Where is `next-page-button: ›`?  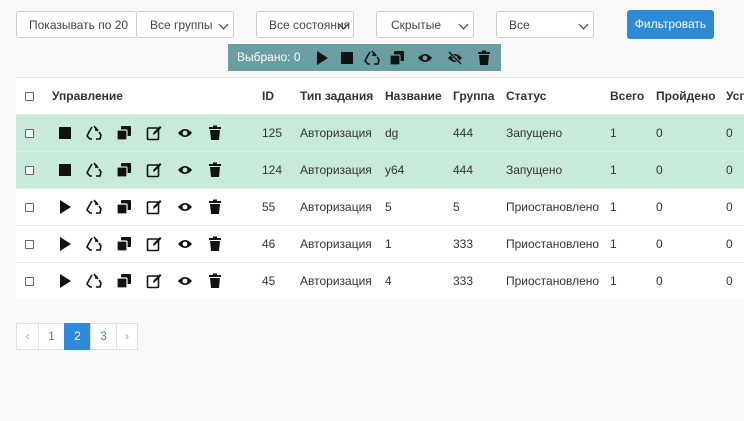
next-page-button: › is located at coordinates (127, 336).